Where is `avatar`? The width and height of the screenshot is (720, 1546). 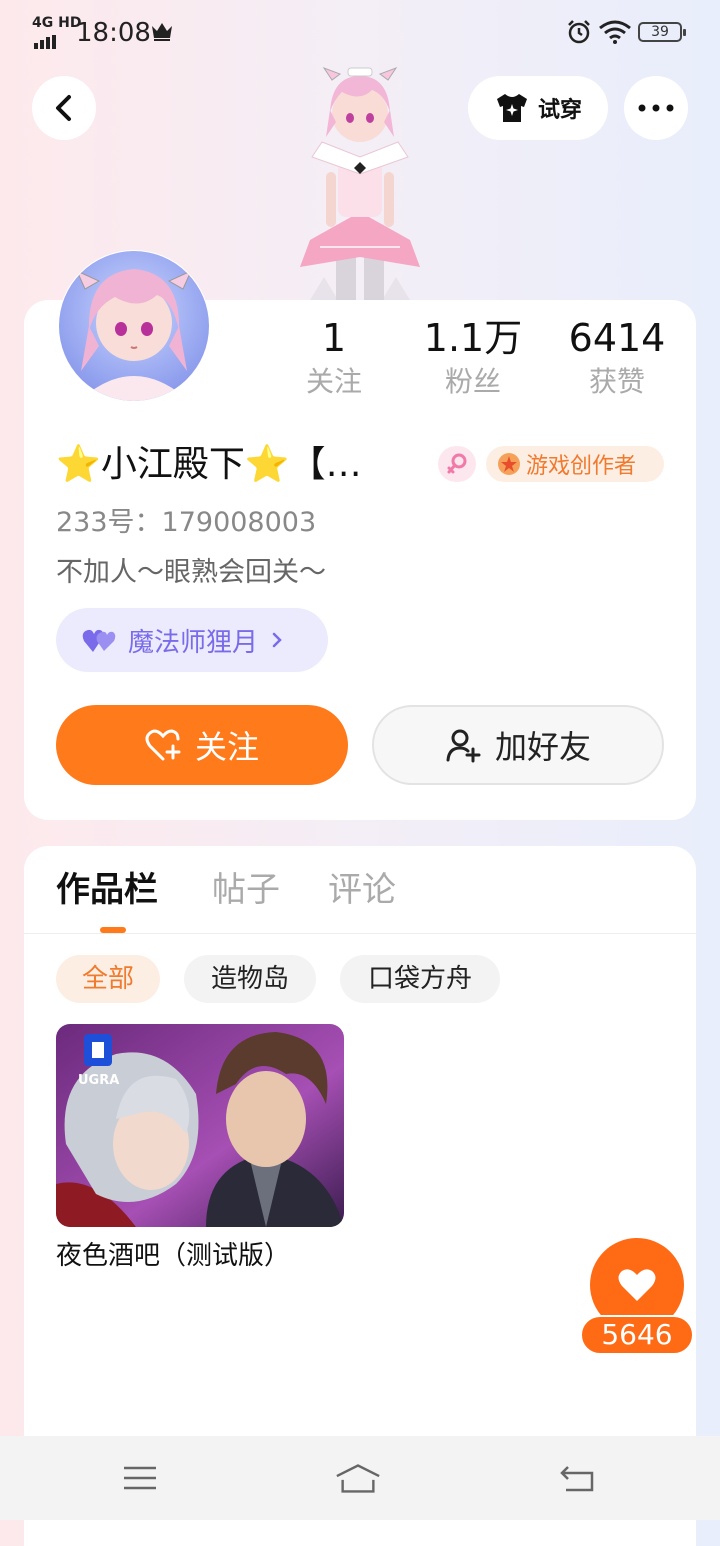
avatar is located at coordinates (134, 326).